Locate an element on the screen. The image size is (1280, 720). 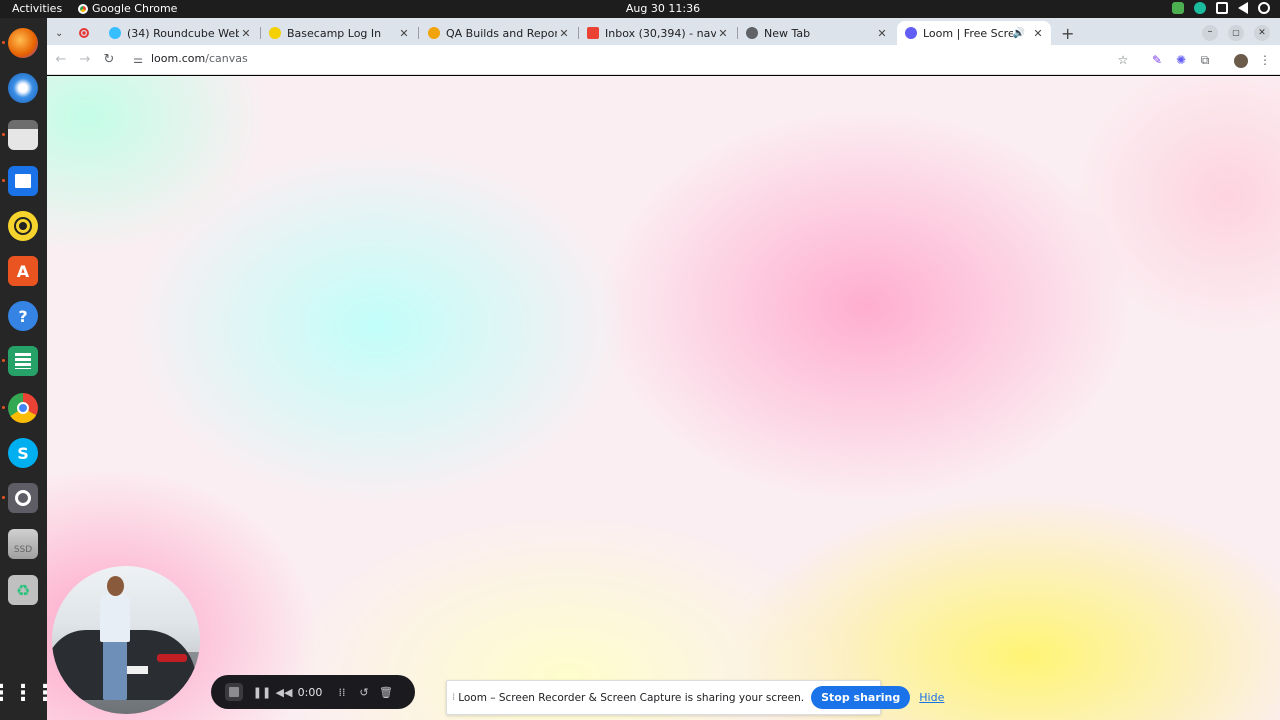
minimize-icon: – is located at coordinates (1210, 33).